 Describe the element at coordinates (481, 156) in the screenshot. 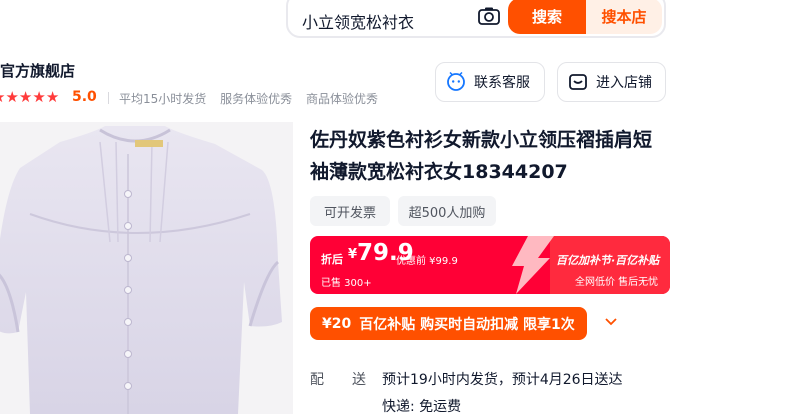

I see `product-title: 佐丹奴紫色衬衫女新款小立领压褶插肩短袖薄款宽松衬衣女18344207` at that location.